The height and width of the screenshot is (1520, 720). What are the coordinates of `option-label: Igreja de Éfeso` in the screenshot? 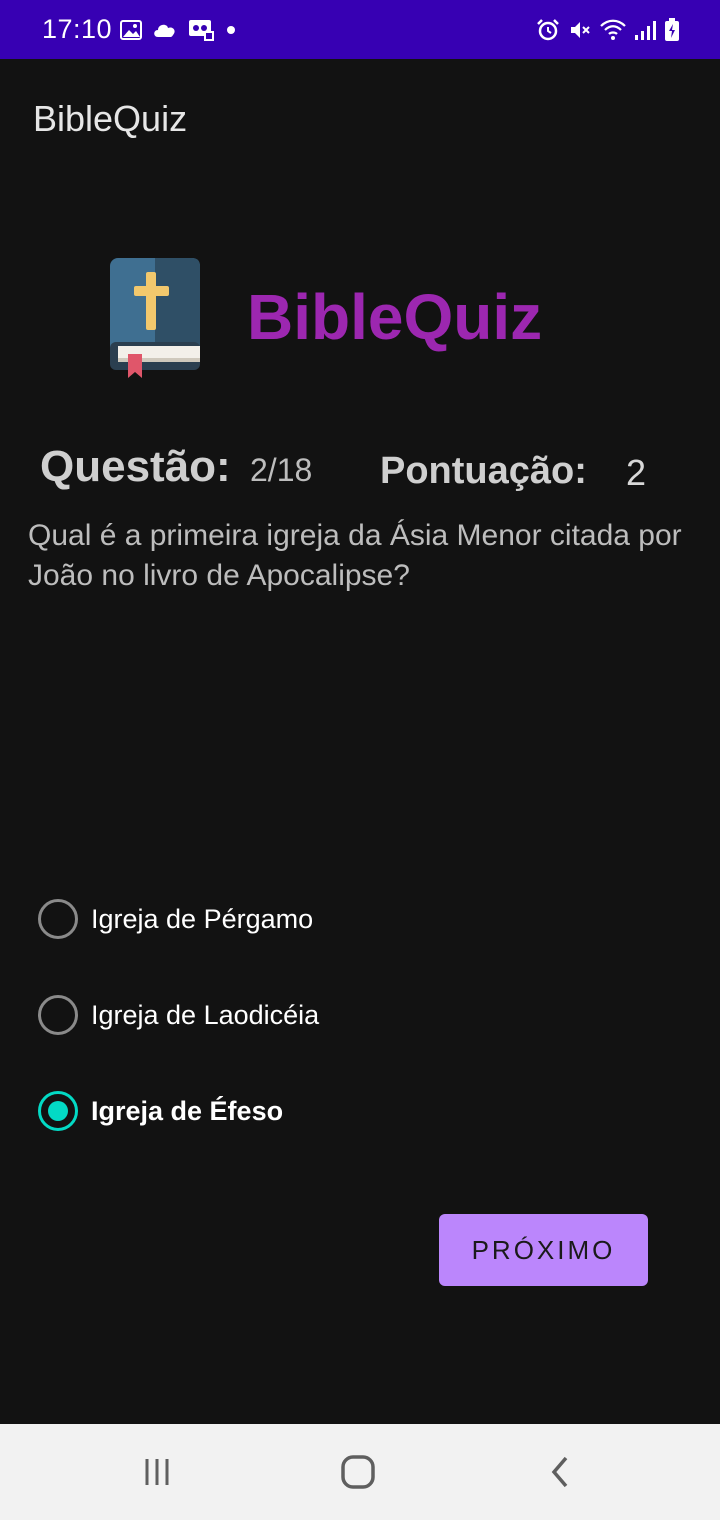 It's located at (187, 1110).